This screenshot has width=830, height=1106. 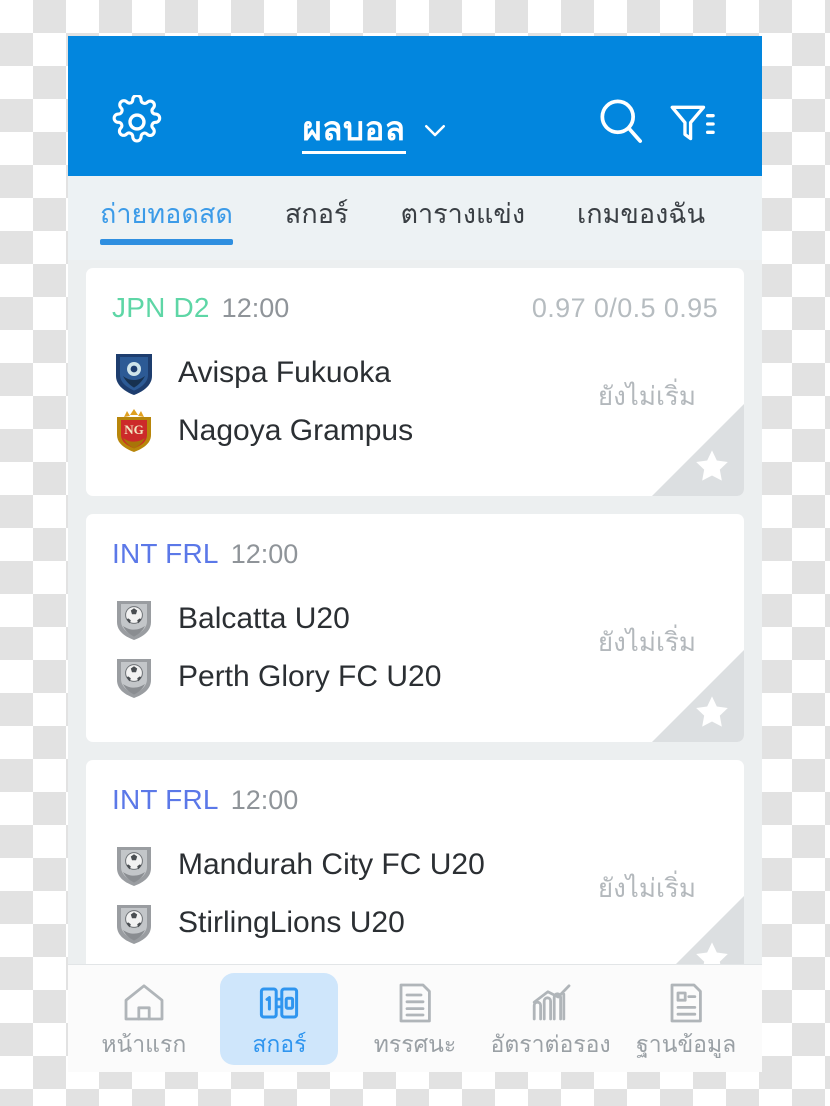 I want to click on tab-label: เกมของฉัน, so click(x=641, y=213).